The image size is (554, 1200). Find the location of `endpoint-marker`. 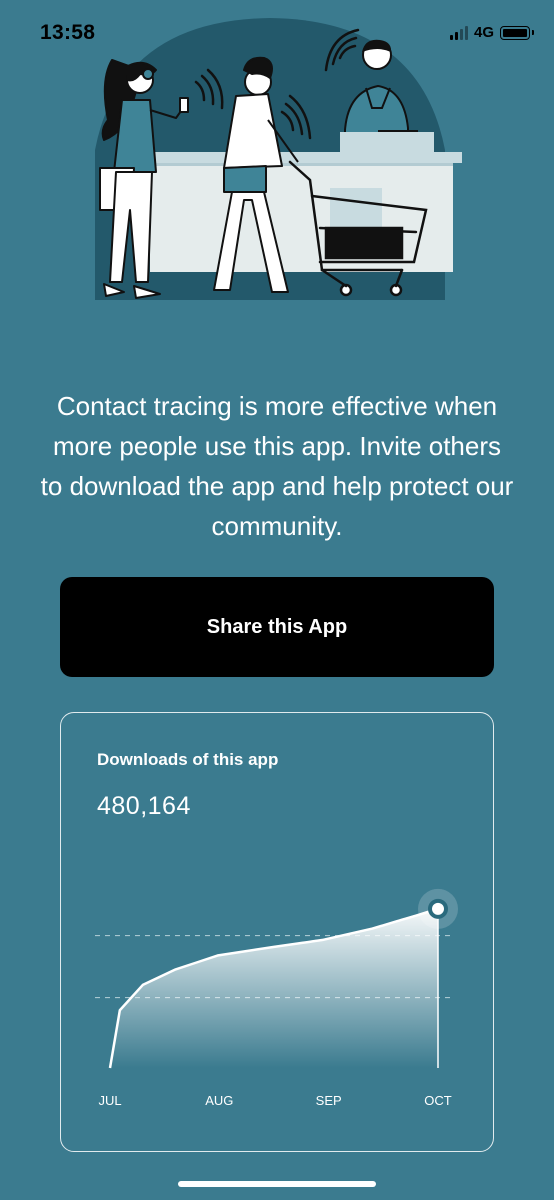

endpoint-marker is located at coordinates (438, 908).